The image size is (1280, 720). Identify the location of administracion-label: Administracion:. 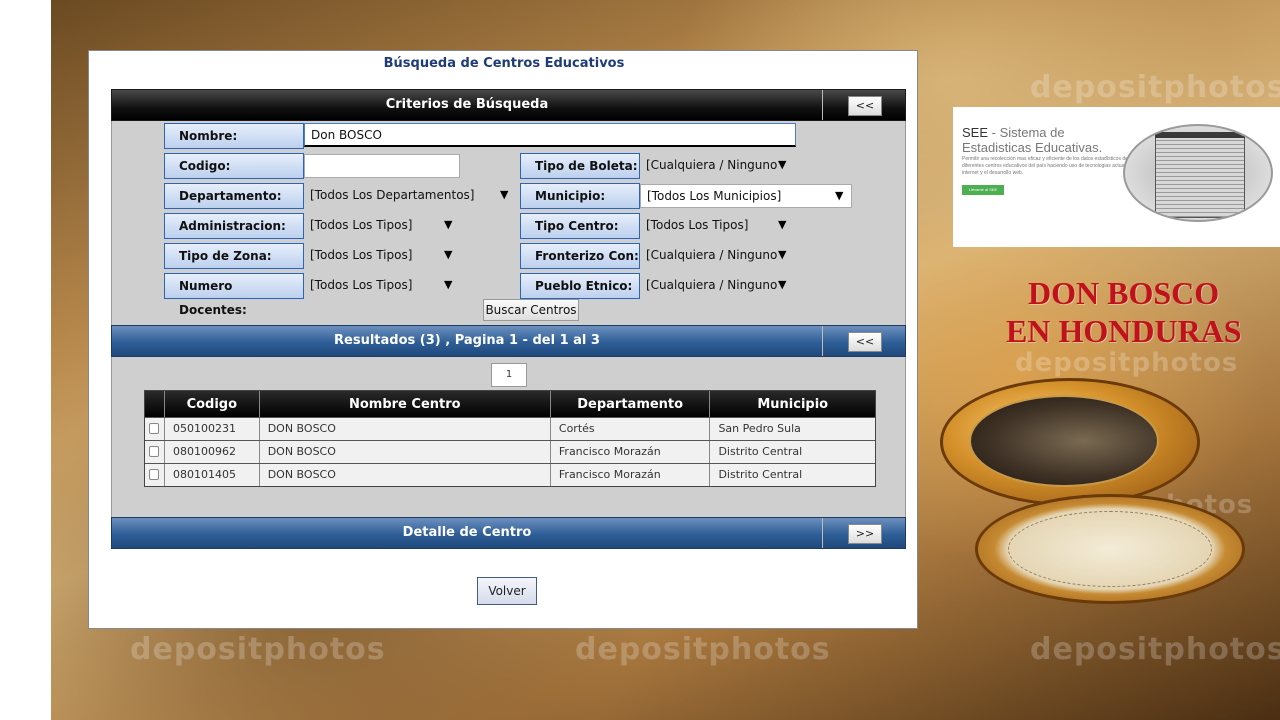
(234, 226).